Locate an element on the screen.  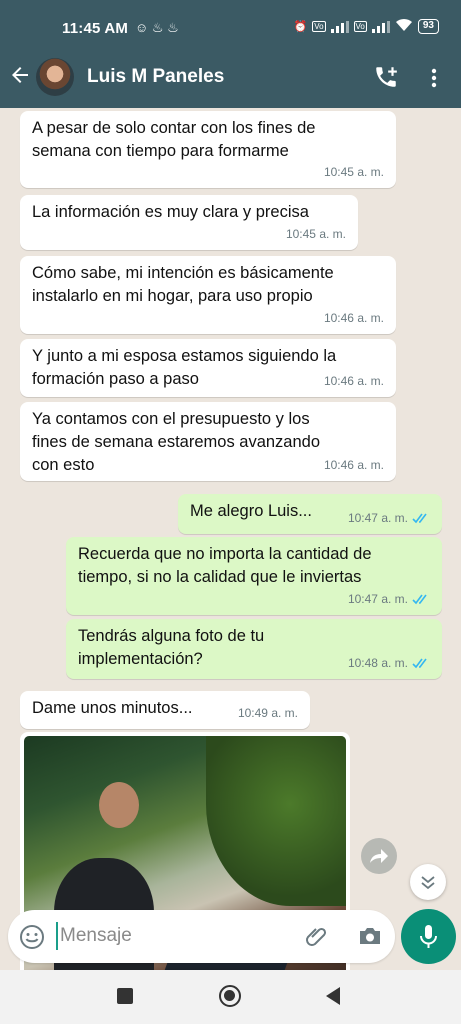
more-vert-icon is located at coordinates (434, 78).